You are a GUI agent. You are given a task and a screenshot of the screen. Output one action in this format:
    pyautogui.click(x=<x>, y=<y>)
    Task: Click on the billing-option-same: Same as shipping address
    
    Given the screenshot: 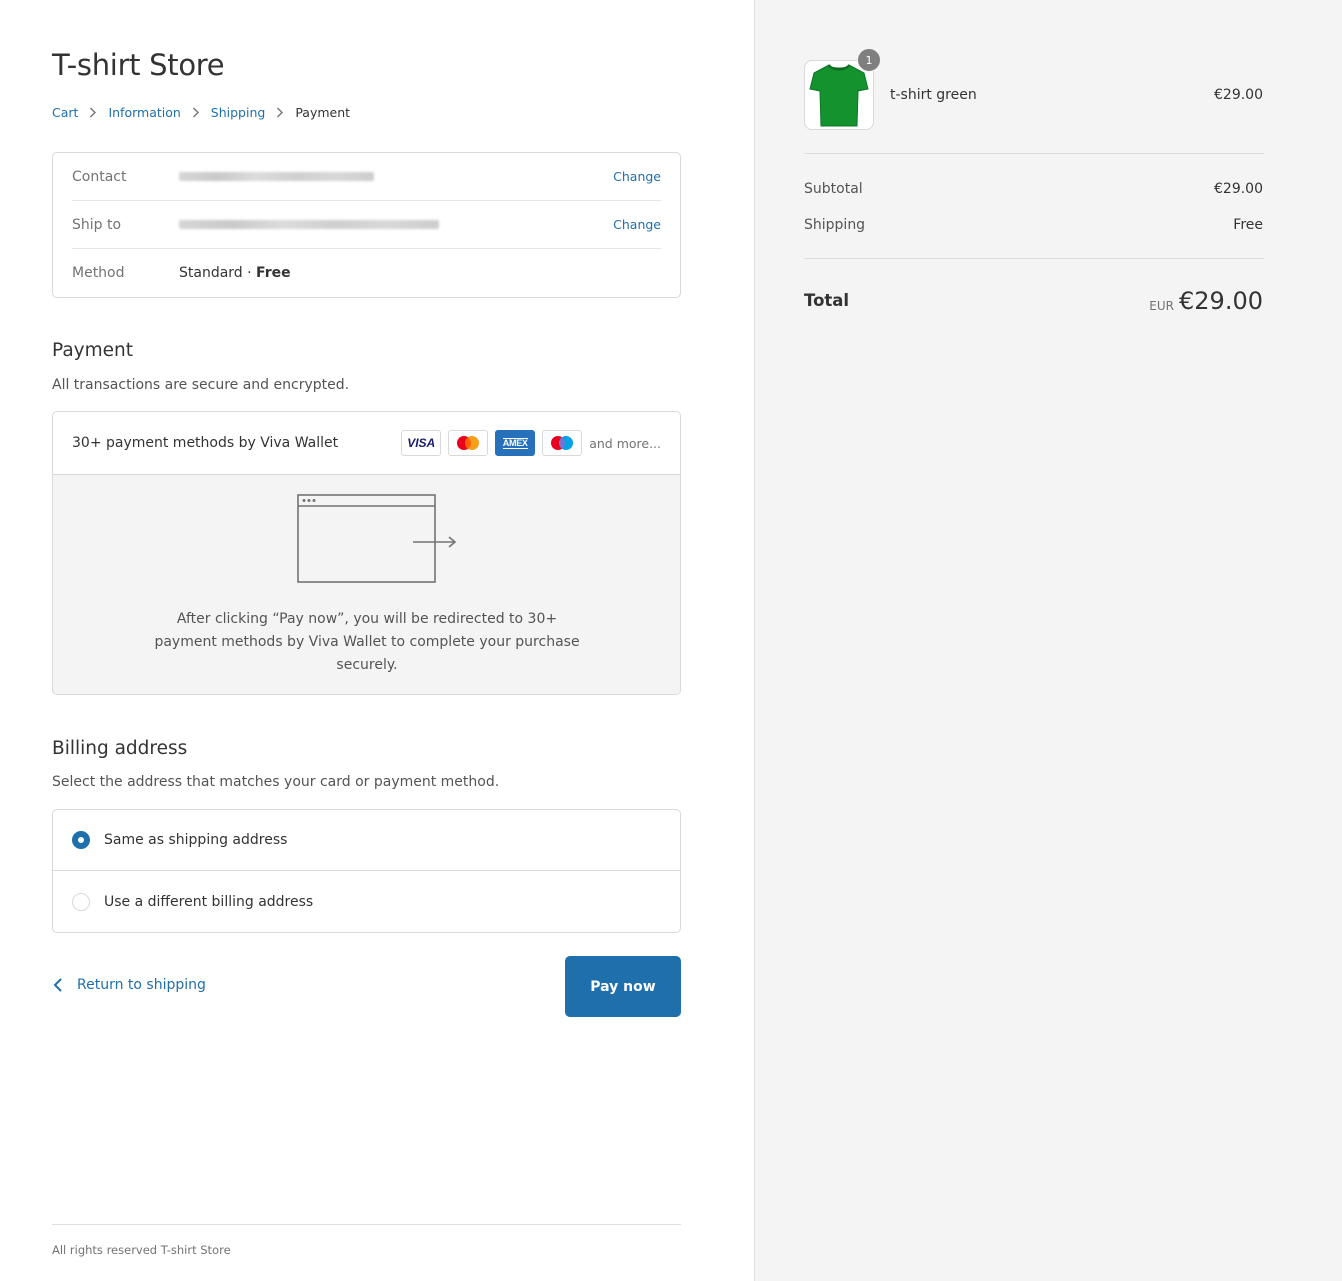 What is the action you would take?
    pyautogui.click(x=366, y=840)
    